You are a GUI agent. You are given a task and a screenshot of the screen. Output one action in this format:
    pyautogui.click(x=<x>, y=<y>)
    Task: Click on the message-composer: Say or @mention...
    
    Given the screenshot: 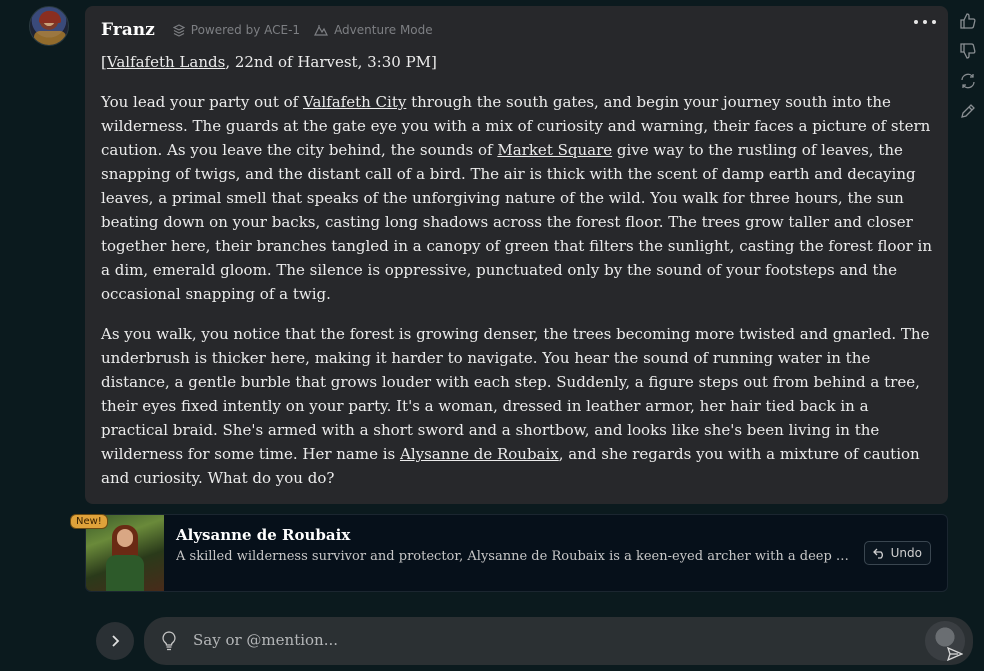 What is the action you would take?
    pyautogui.click(x=558, y=641)
    